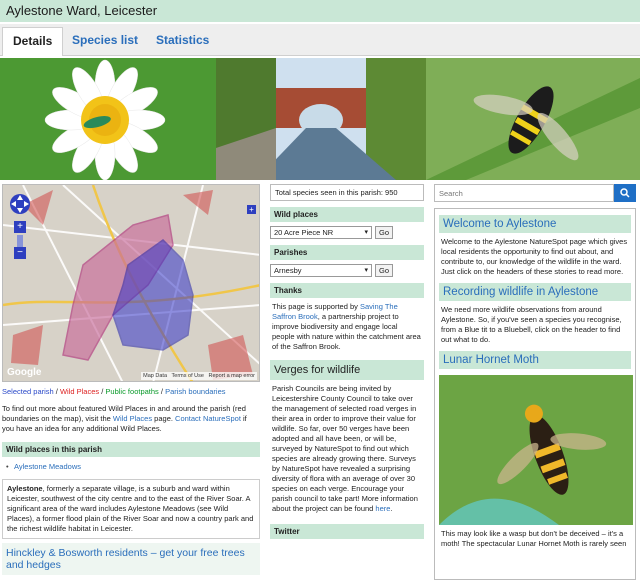 The height and width of the screenshot is (580, 640). Describe the element at coordinates (188, 376) in the screenshot. I see `terms-link: Terms of Use` at that location.